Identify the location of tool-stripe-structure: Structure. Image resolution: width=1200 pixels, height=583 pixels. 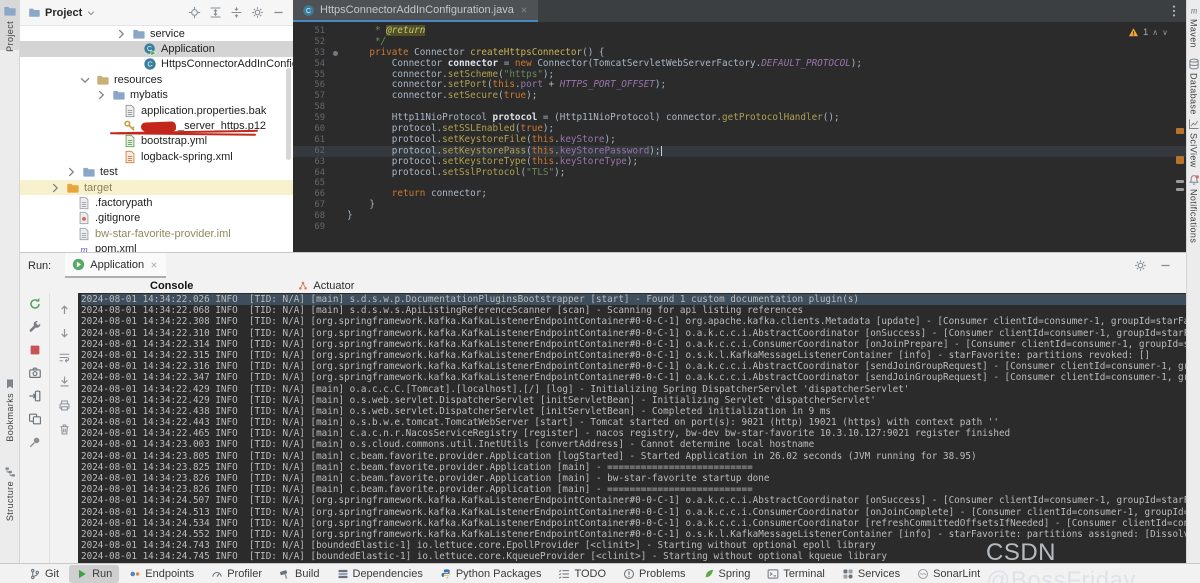
(9, 493).